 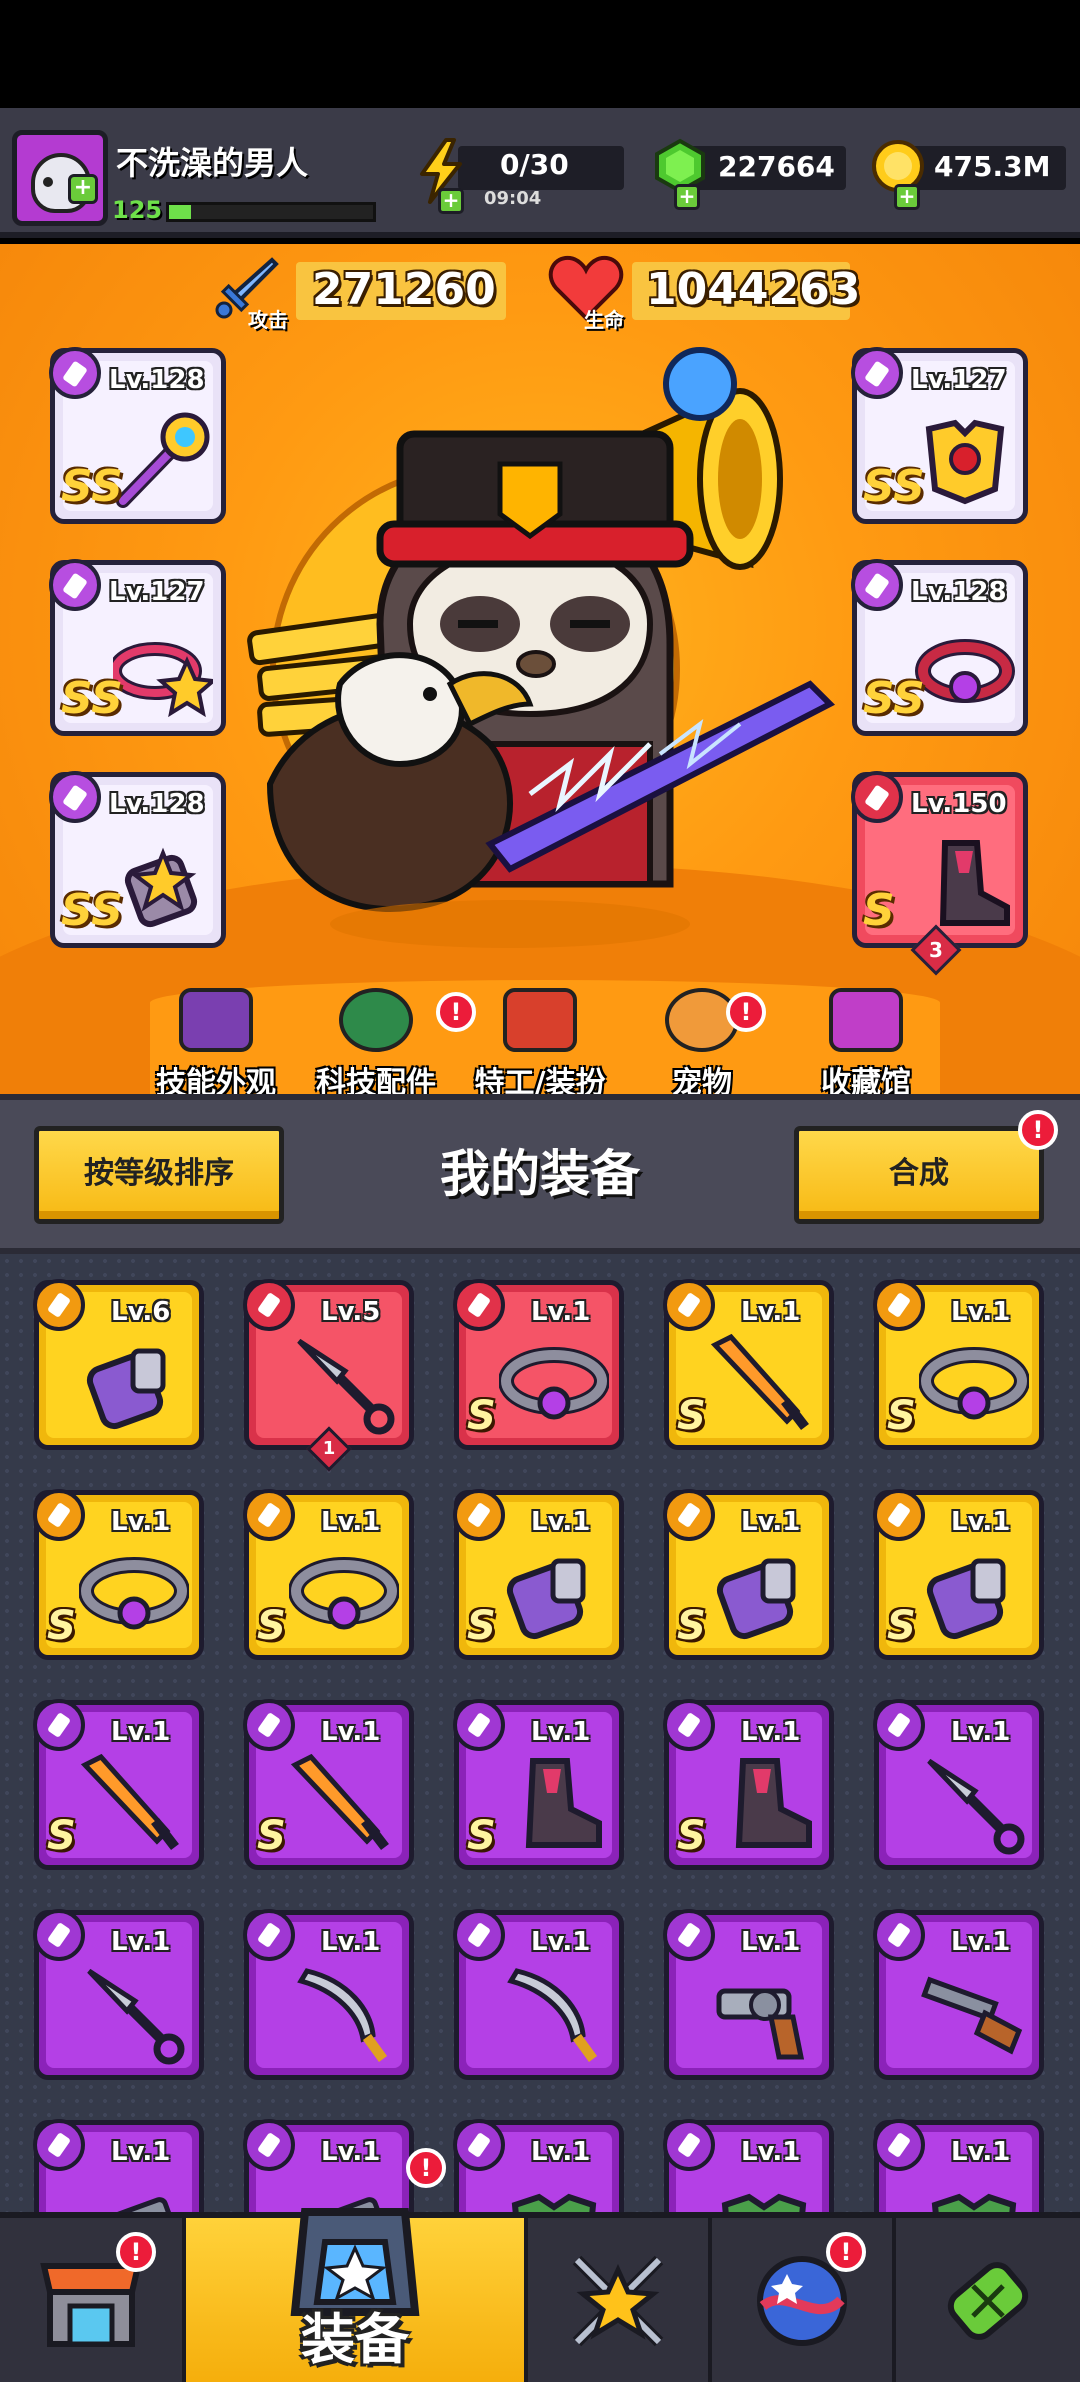 I want to click on boot-icon, so click(x=974, y=883).